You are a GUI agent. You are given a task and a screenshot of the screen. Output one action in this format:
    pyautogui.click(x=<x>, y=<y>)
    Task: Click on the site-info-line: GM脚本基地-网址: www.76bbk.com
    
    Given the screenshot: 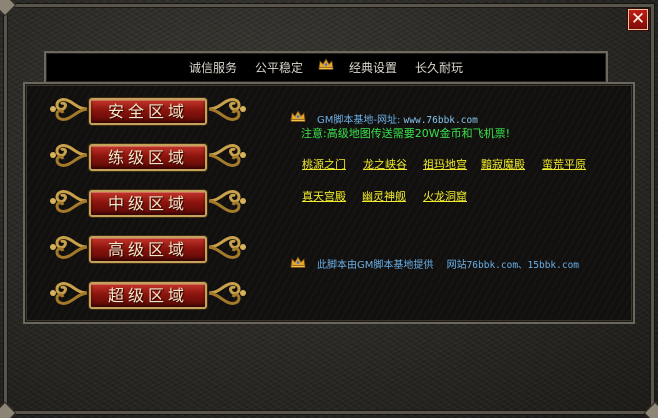 What is the action you would take?
    pyautogui.click(x=397, y=118)
    